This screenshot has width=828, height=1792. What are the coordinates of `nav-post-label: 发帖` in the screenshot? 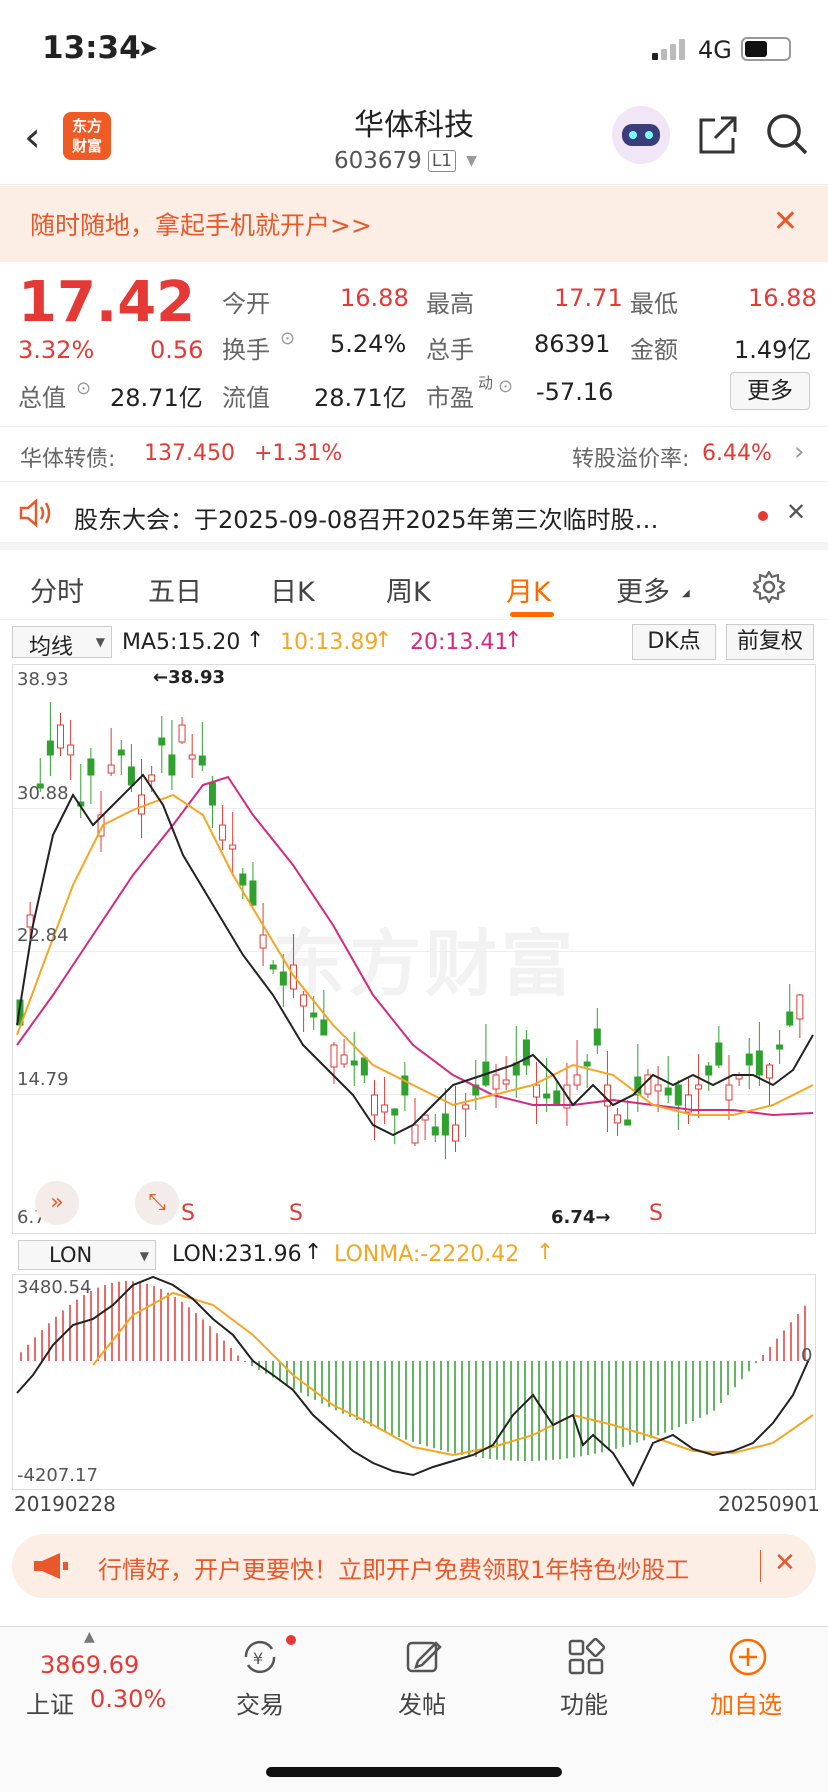 It's located at (422, 1702).